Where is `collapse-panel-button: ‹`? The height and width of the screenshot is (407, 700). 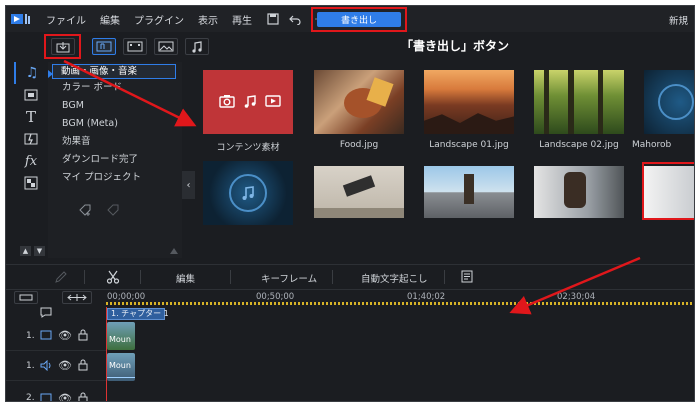 collapse-panel-button: ‹ is located at coordinates (188, 185).